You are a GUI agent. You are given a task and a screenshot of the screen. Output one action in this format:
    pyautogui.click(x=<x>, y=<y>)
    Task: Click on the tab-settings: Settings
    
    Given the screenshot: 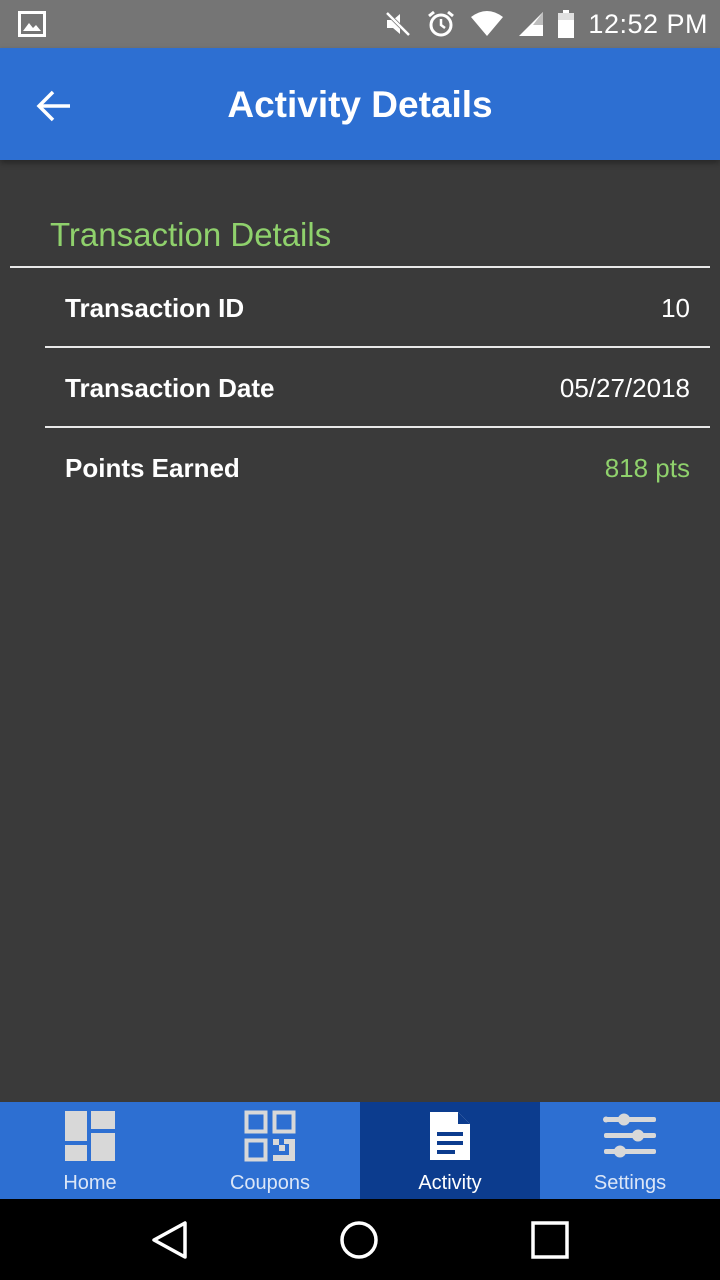 What is the action you would take?
    pyautogui.click(x=630, y=1150)
    